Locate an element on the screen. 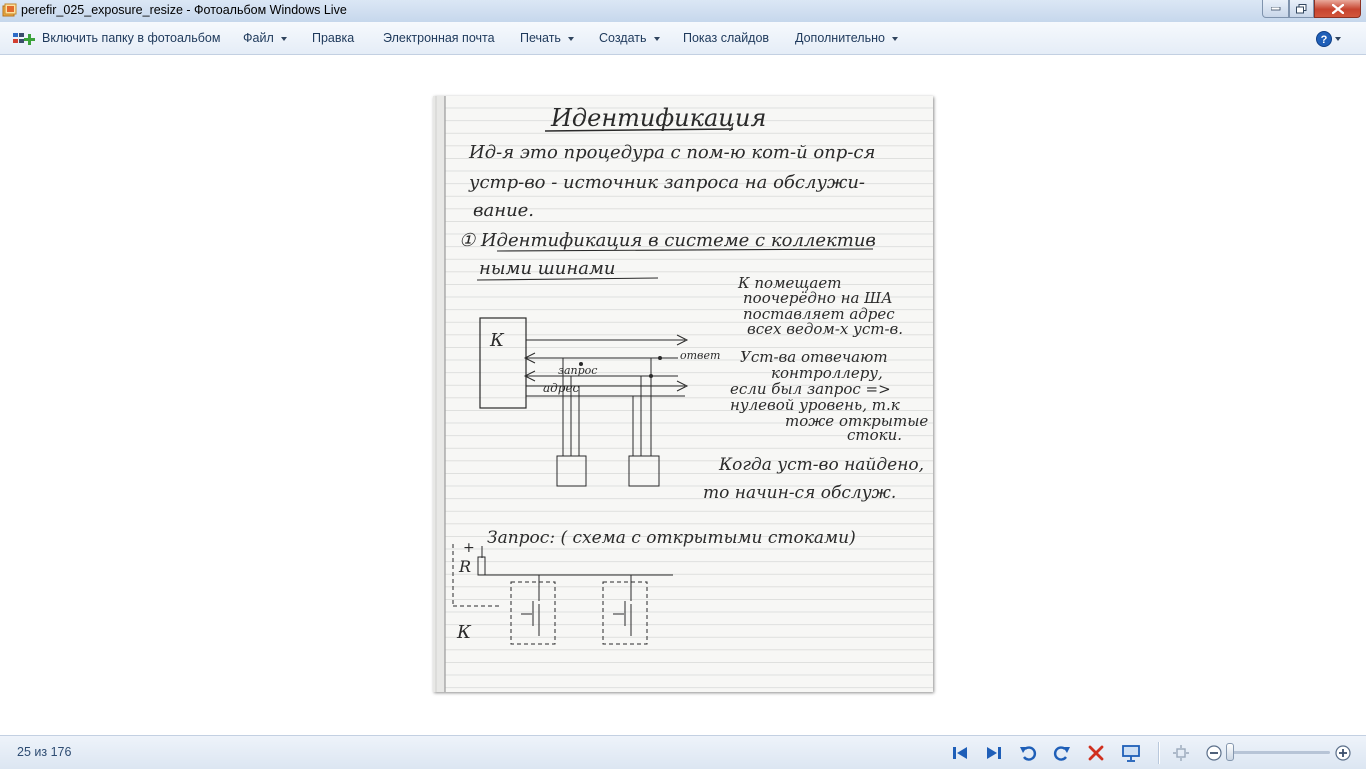 Image resolution: width=1366 pixels, height=769 pixels. notes-line: вание. is located at coordinates (503, 210).